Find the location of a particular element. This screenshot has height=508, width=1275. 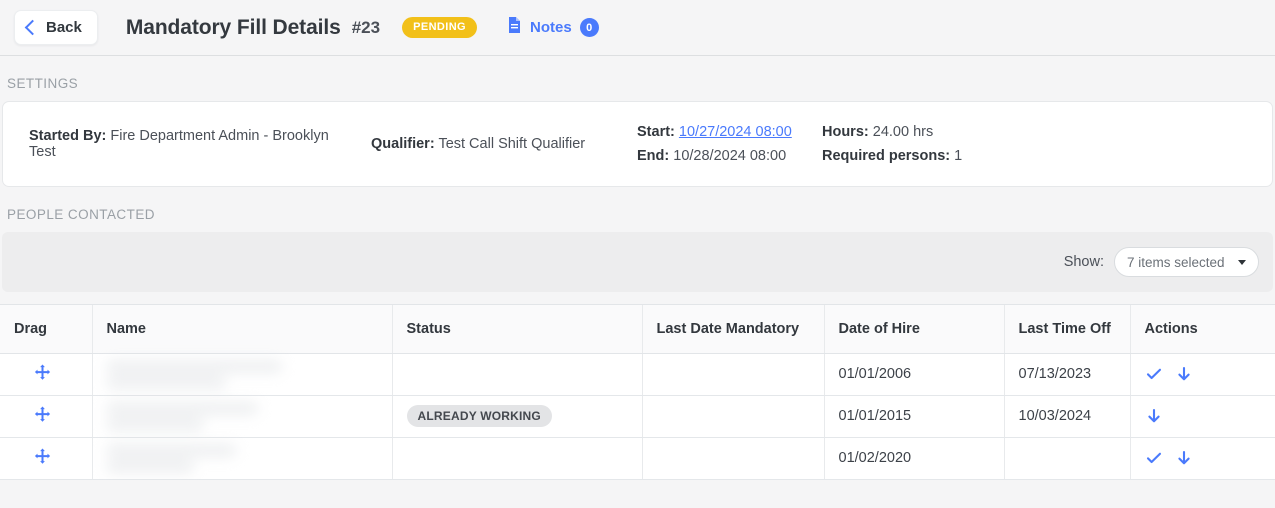

notes-link: Notes 0 is located at coordinates (553, 27).